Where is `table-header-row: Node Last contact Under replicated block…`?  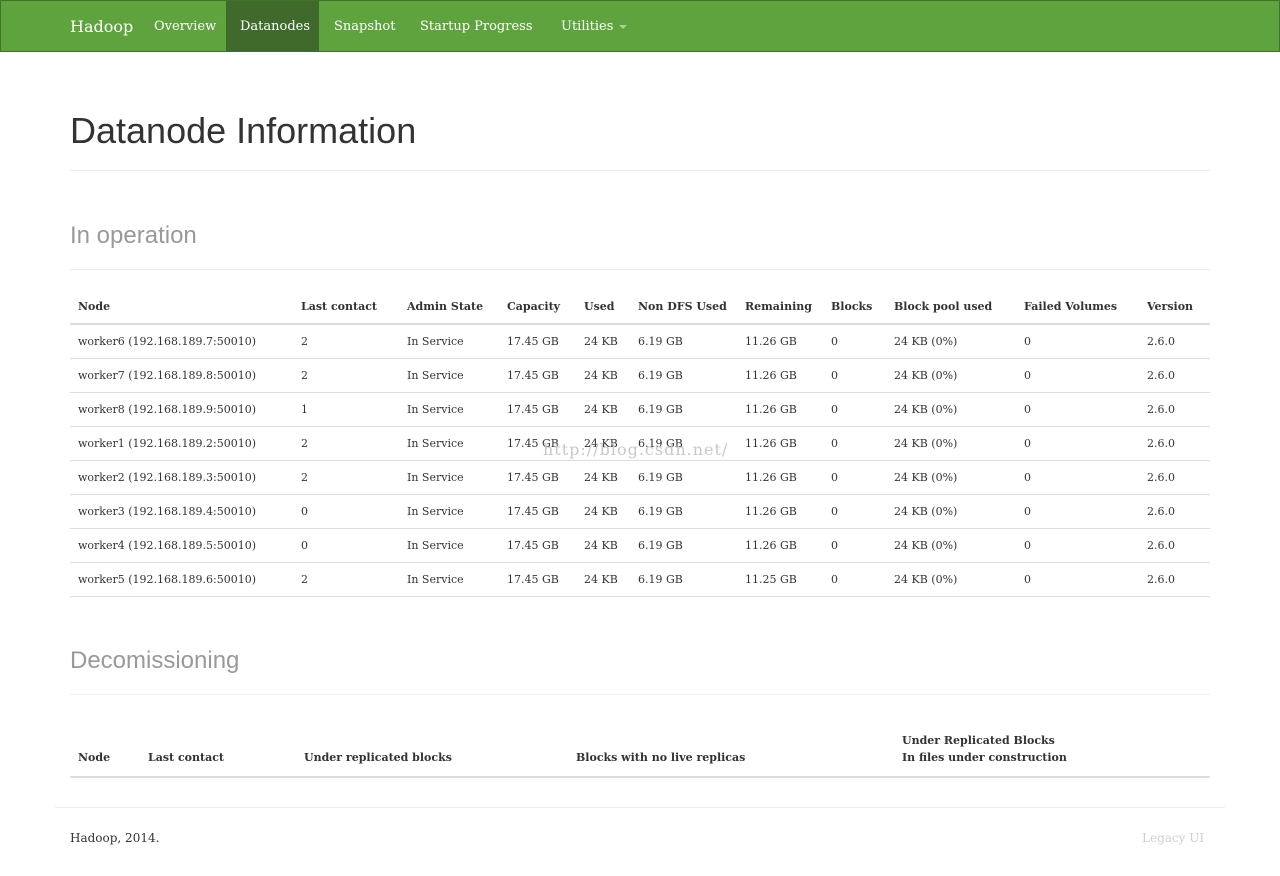 table-header-row: Node Last contact Under replicated block… is located at coordinates (640, 744).